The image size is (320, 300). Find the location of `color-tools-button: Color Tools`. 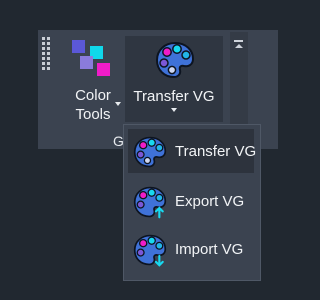

color-tools-button: Color Tools is located at coordinates (93, 91).